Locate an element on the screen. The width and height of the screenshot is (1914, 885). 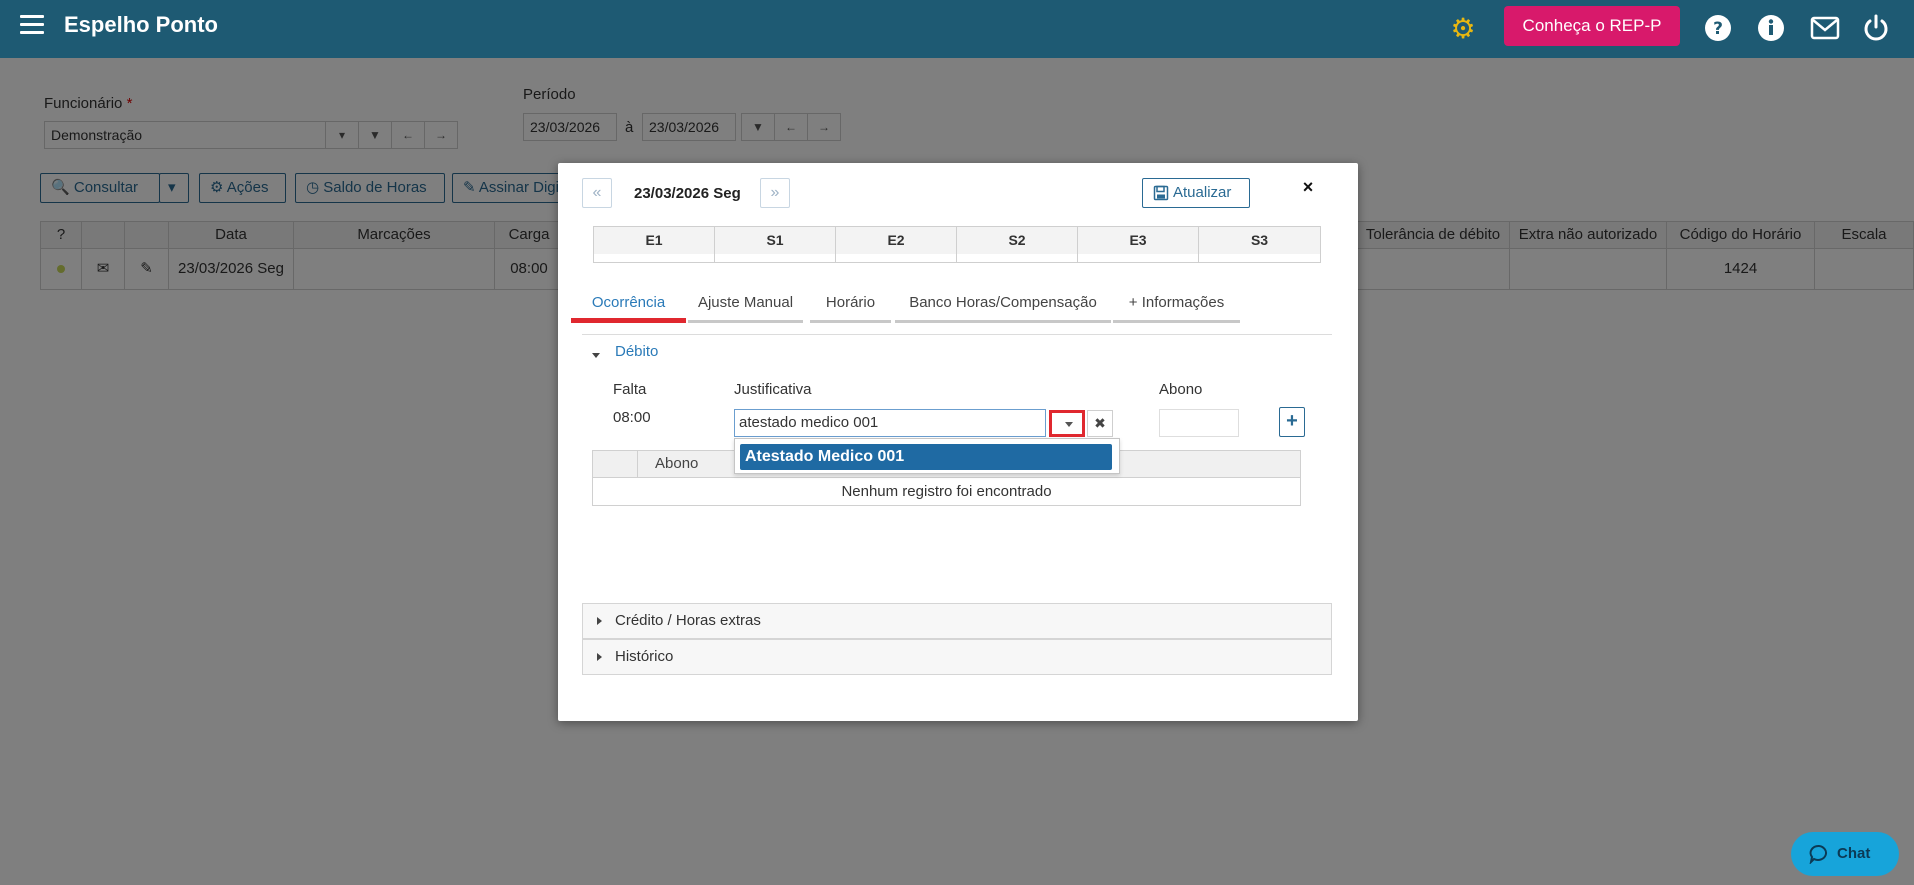
tab-banco-horas: Banco Horas/Compensação is located at coordinates (1003, 304).